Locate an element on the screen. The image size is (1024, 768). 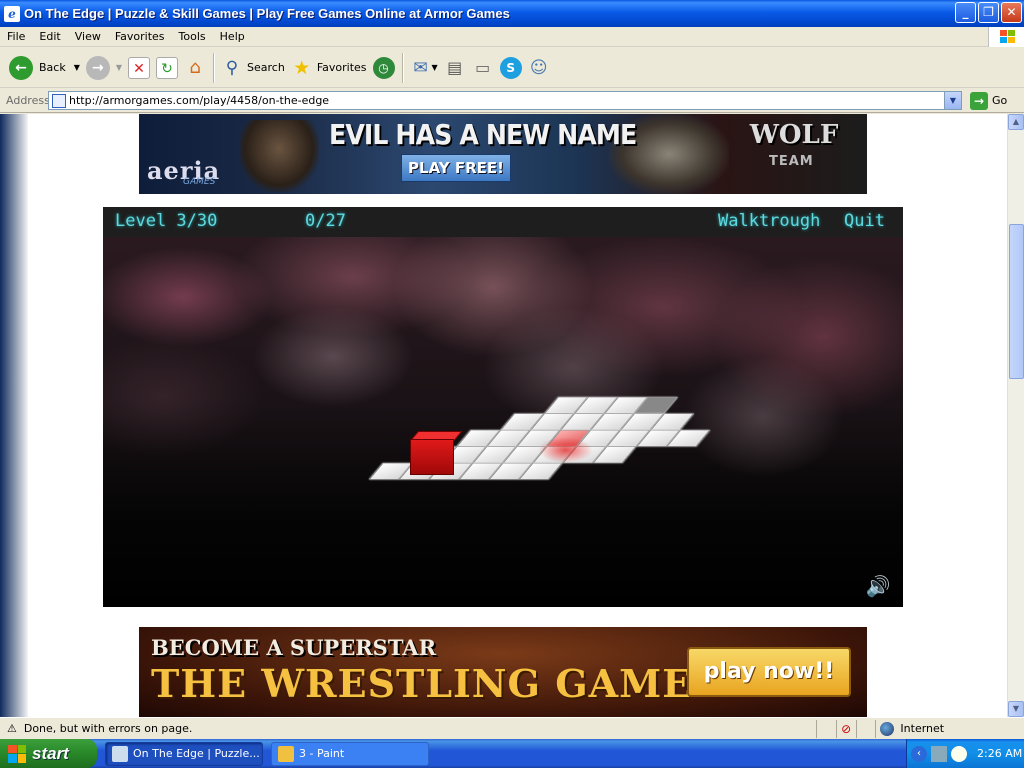
menu-edit: Edit is located at coordinates (49, 36).